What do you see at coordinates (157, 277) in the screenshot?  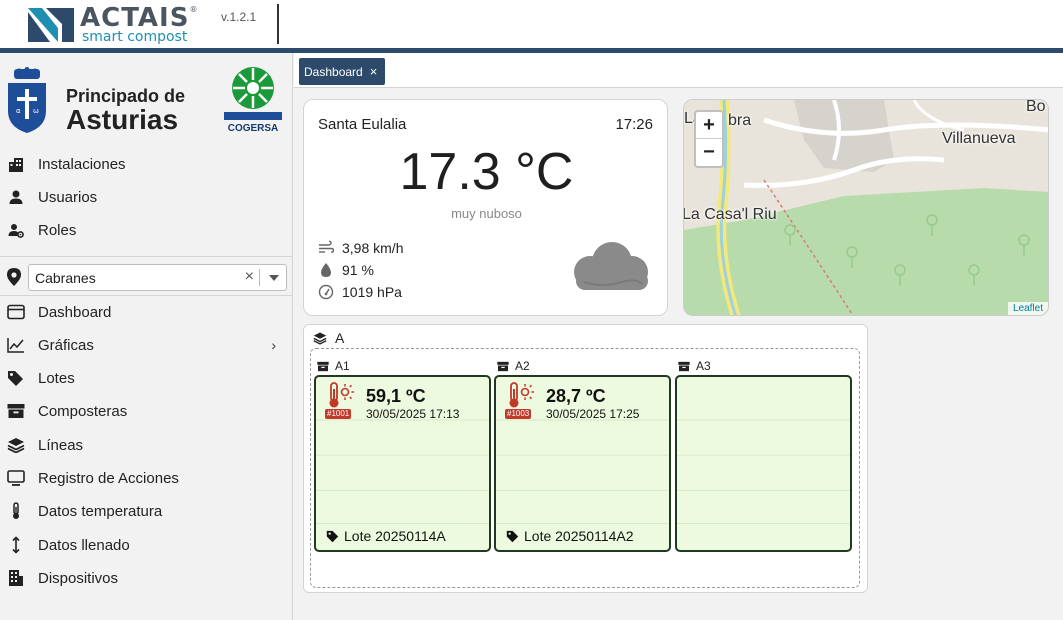 I see `location-select: Cabranes ×` at bounding box center [157, 277].